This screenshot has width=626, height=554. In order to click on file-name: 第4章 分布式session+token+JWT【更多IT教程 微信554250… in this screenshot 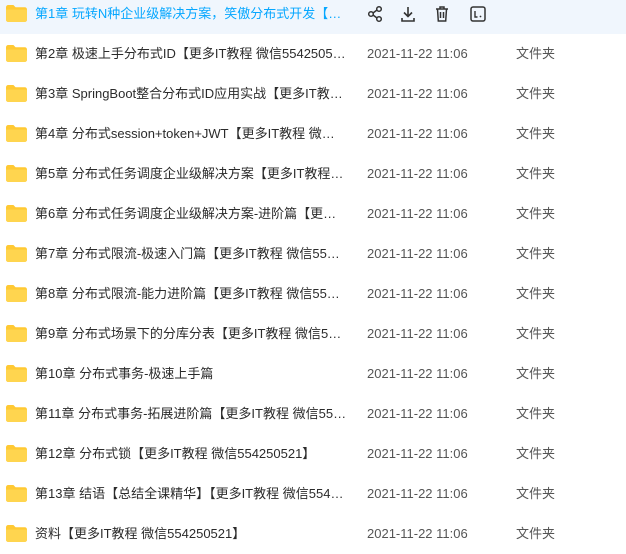, I will do `click(191, 134)`.